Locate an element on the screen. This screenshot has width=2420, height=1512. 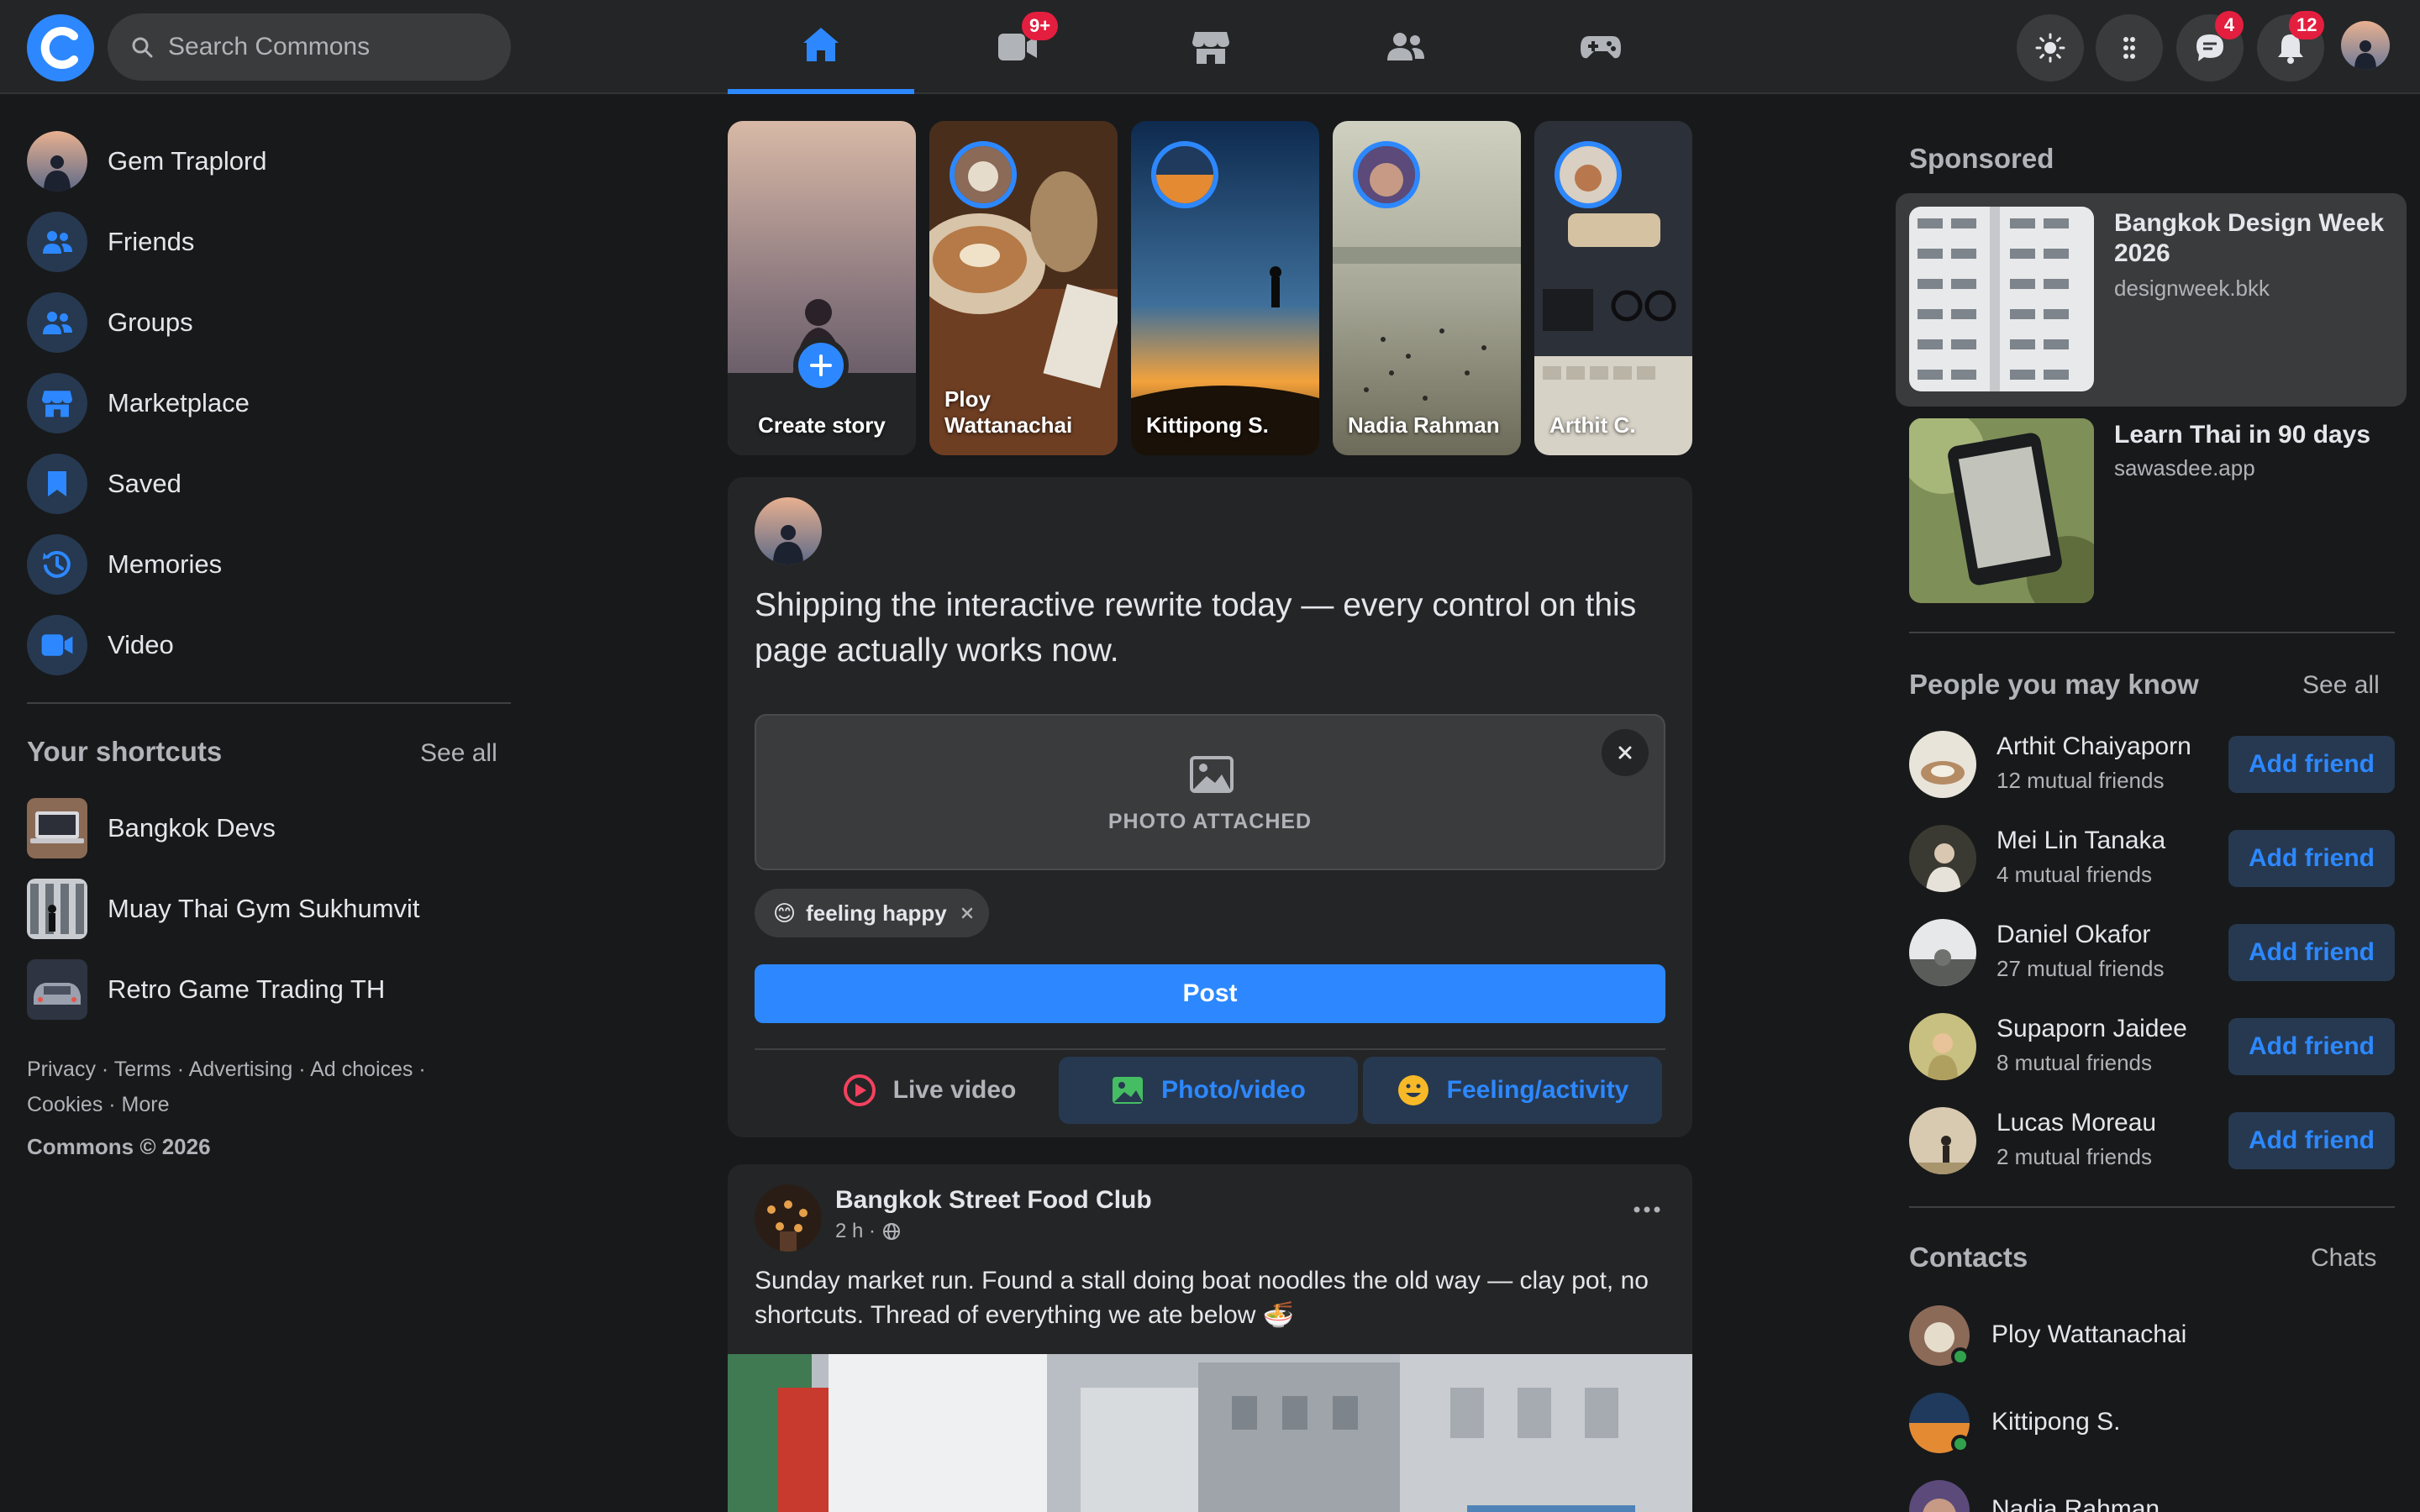
post-button: Post is located at coordinates (1210, 993).